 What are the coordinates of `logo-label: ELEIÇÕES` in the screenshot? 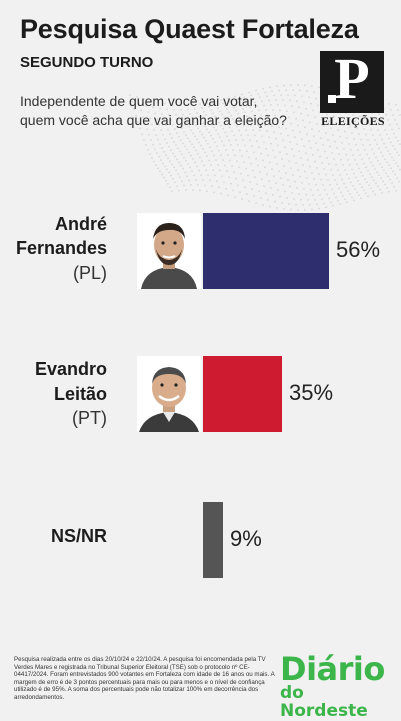 It's located at (353, 121).